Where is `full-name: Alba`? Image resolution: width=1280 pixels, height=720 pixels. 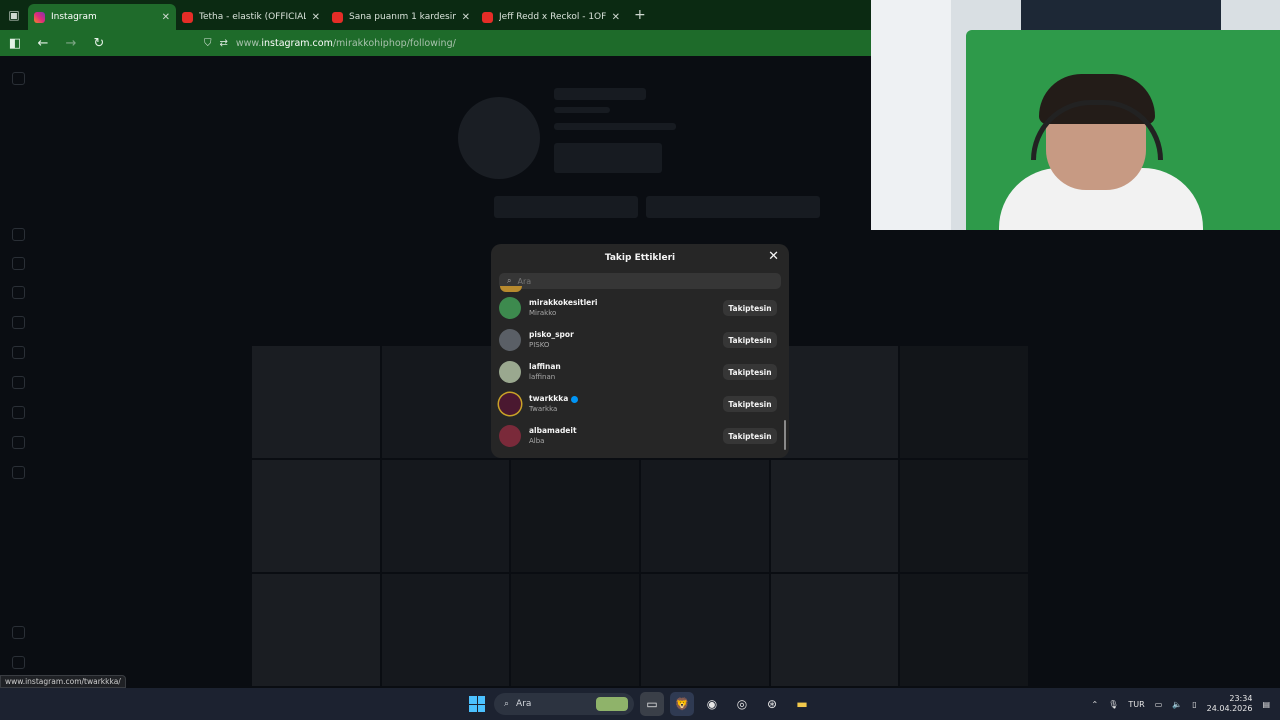 full-name: Alba is located at coordinates (537, 441).